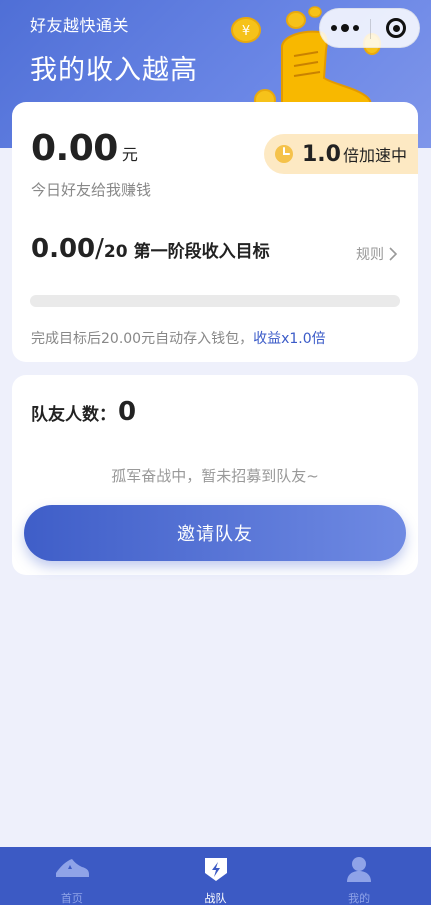 Image resolution: width=431 pixels, height=905 pixels. I want to click on income-amount: 0.00, so click(74, 148).